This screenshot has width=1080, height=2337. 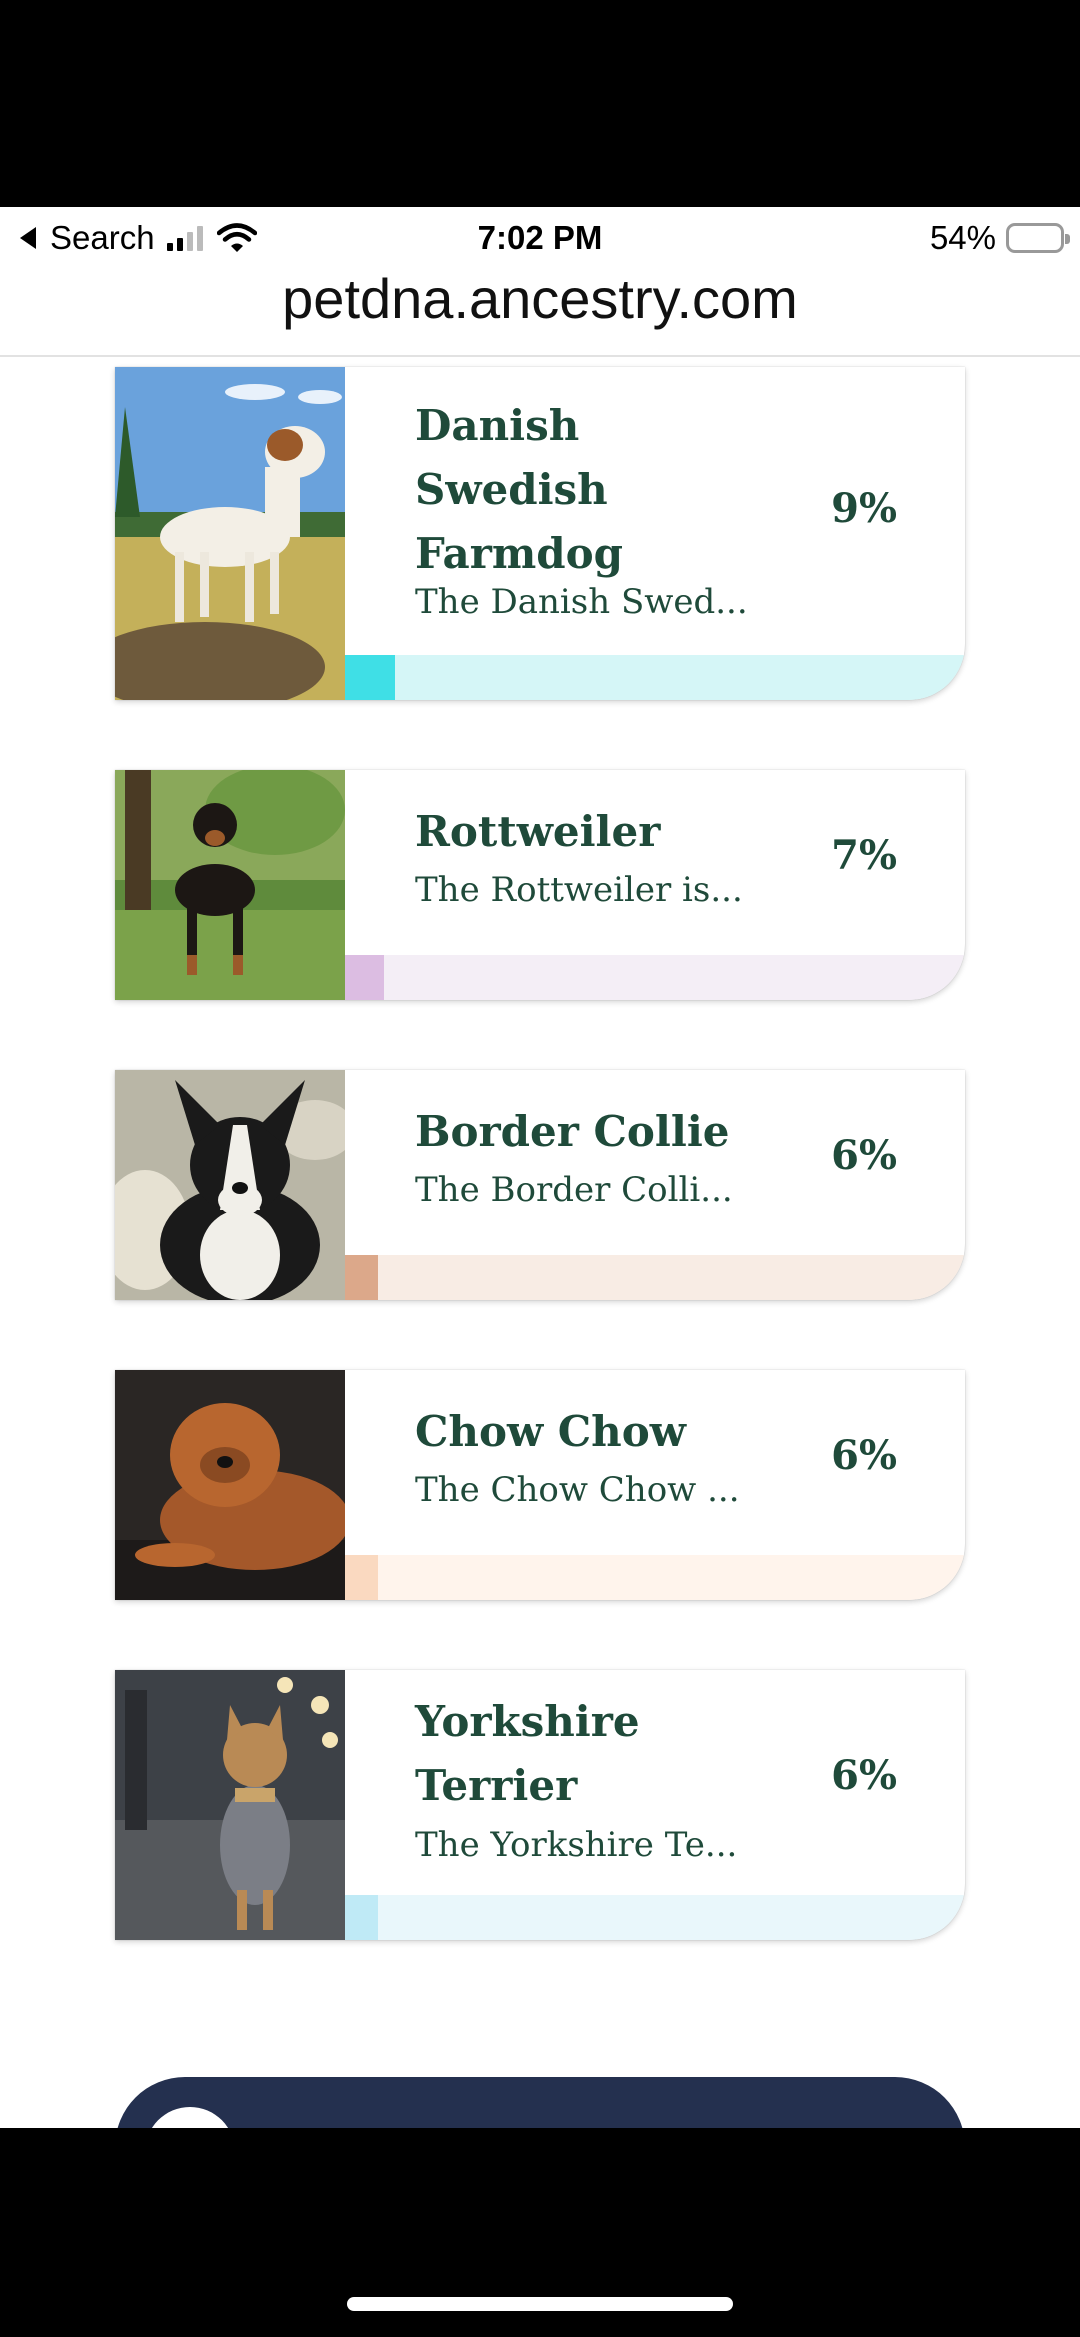 I want to click on breed-name: Yorkshire, so click(x=527, y=1721).